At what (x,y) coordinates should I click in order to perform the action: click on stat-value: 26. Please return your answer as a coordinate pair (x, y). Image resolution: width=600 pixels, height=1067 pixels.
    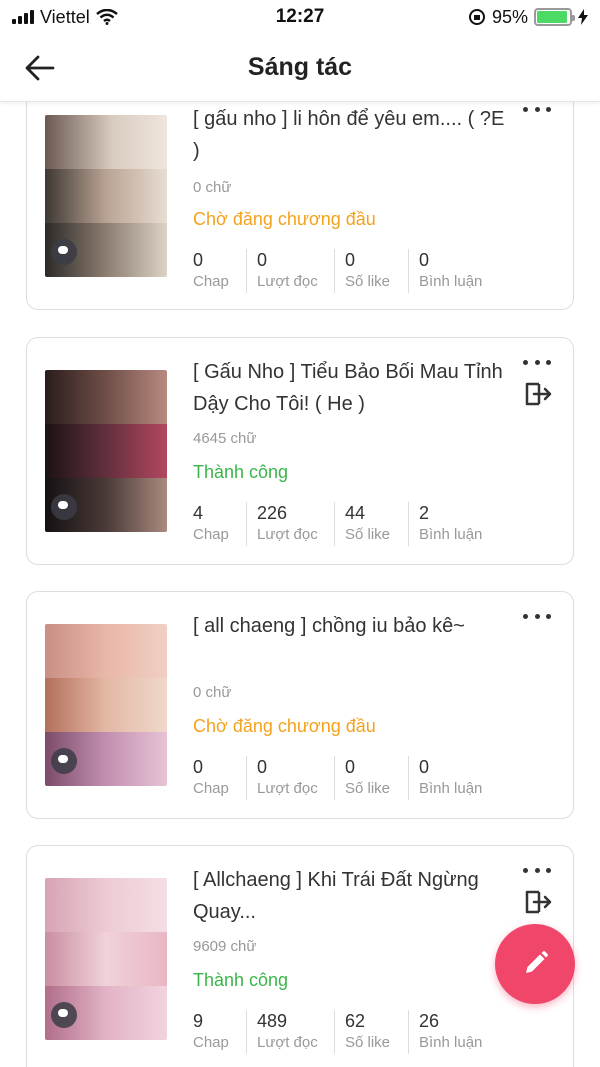
    Looking at the image, I should click on (429, 1021).